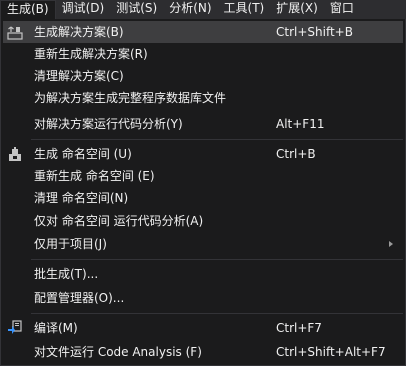 Image resolution: width=406 pixels, height=366 pixels. I want to click on menu-build: 生成(B), so click(28, 9).